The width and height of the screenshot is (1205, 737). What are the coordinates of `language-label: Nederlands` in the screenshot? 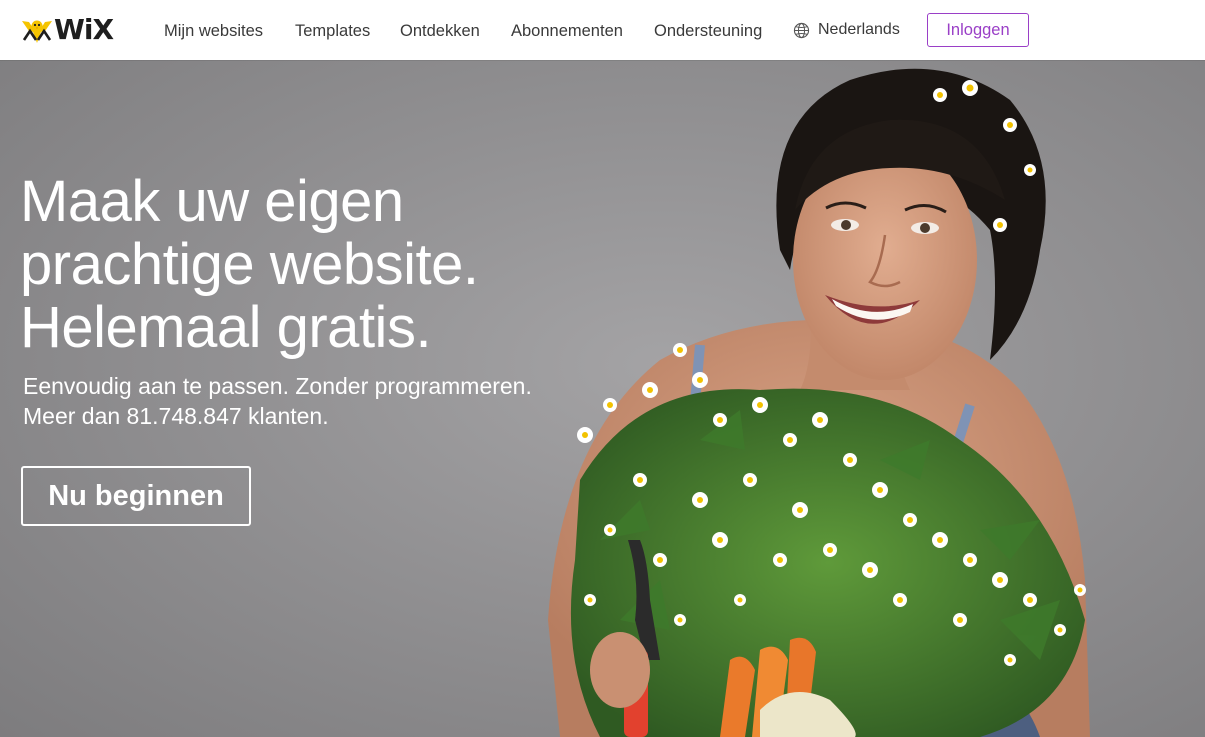 It's located at (859, 29).